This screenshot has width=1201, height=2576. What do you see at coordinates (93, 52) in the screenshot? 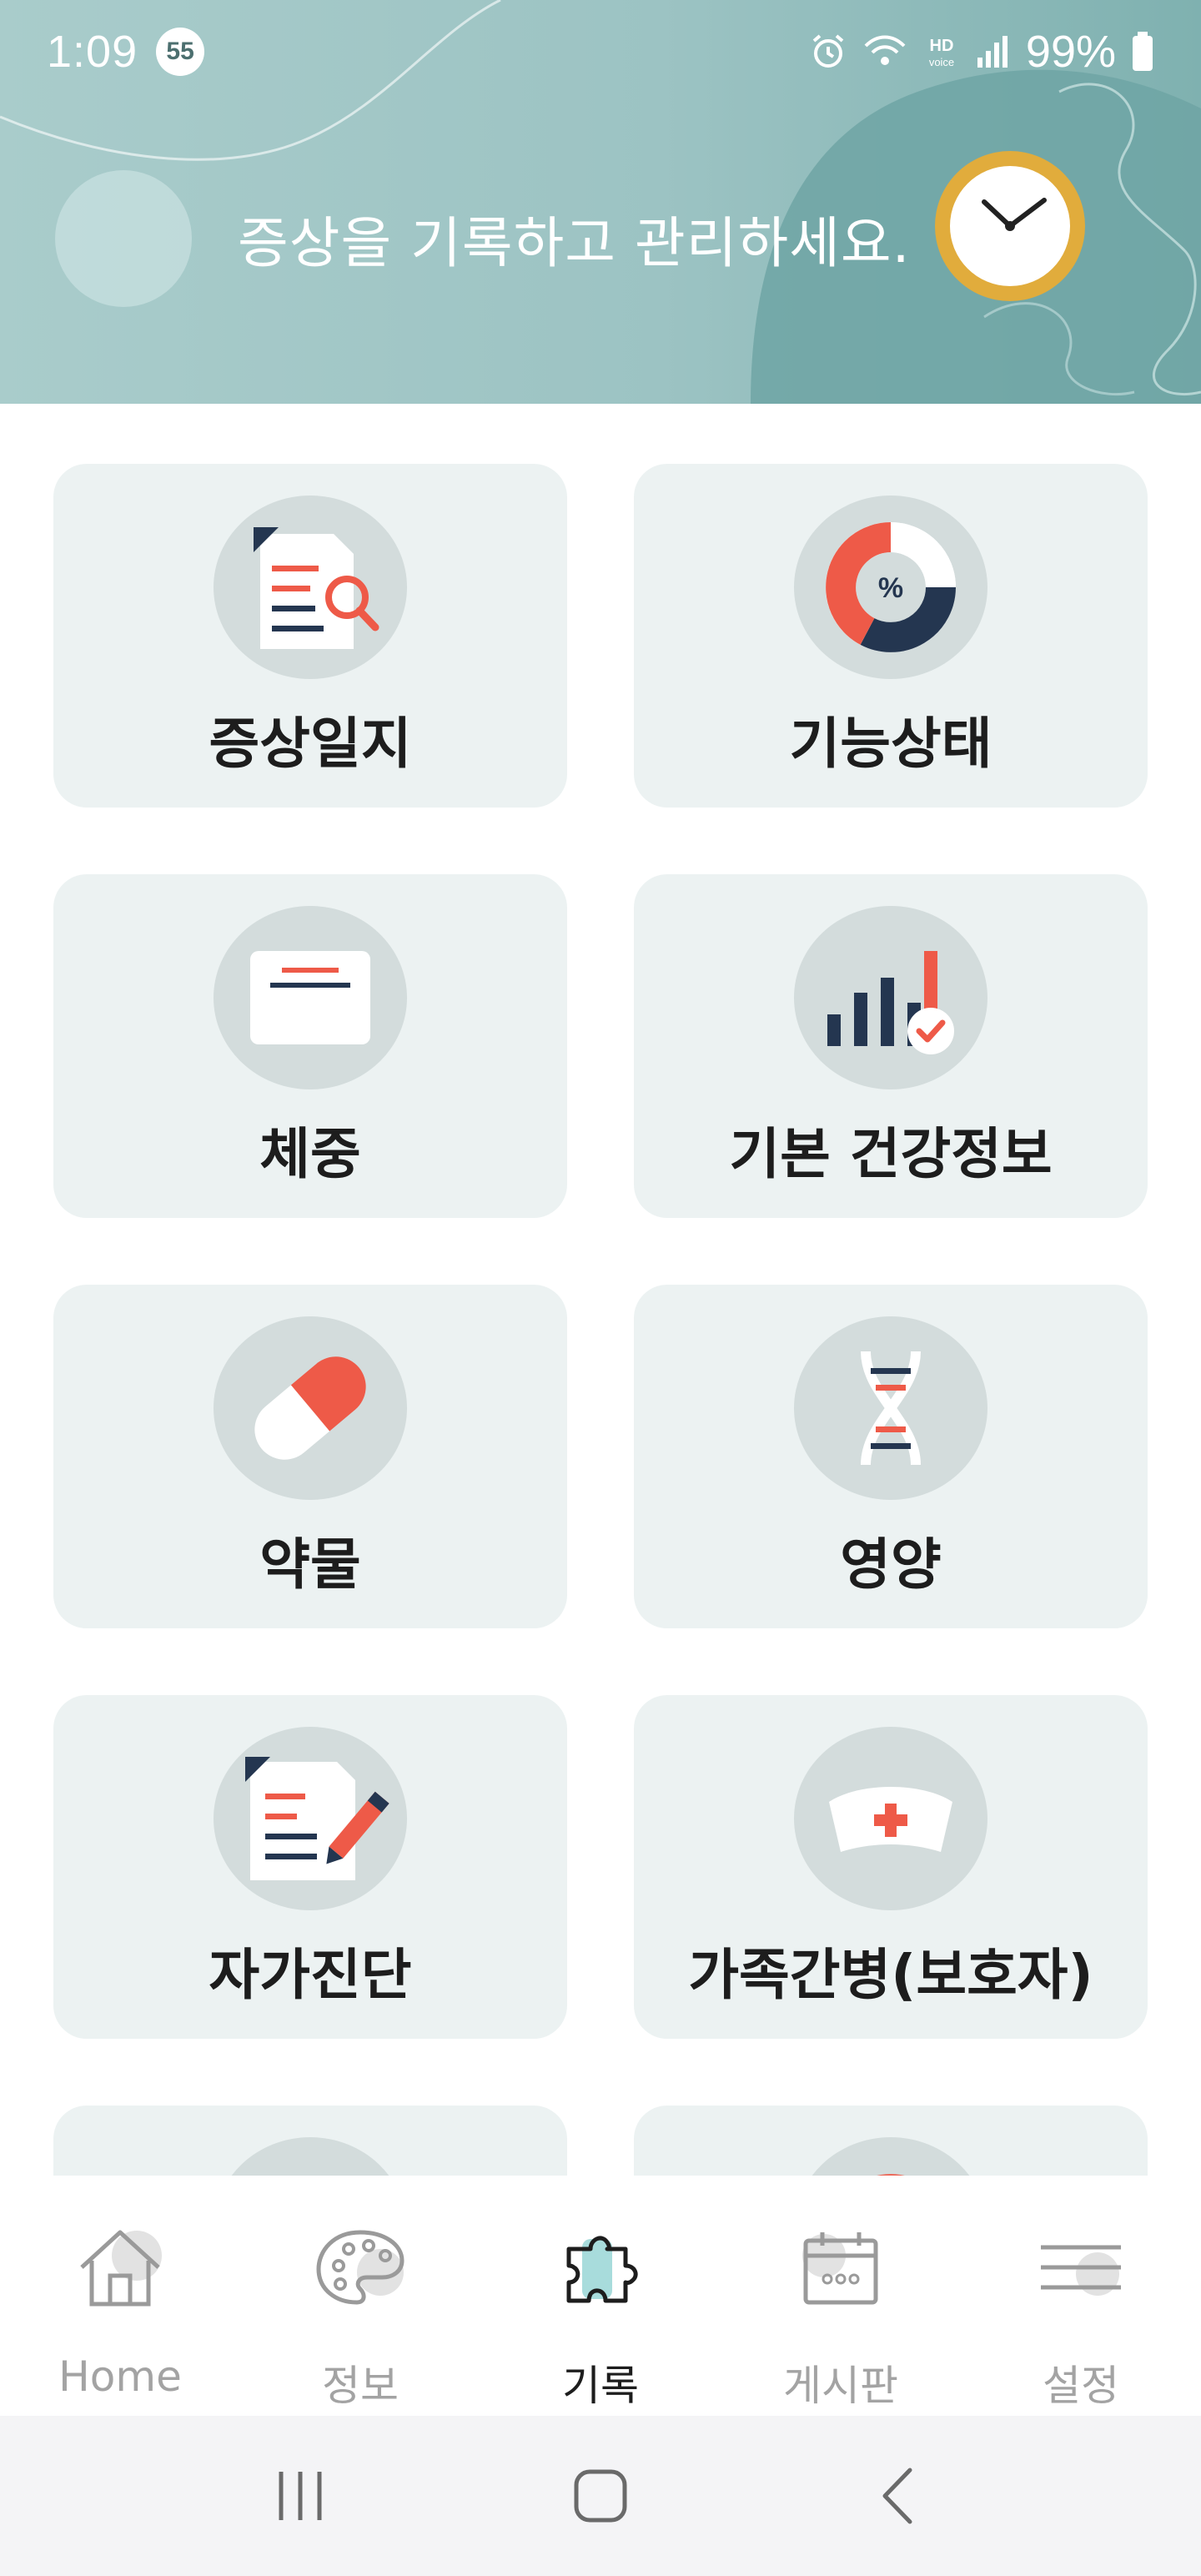
I see `status-time: 1:09` at bounding box center [93, 52].